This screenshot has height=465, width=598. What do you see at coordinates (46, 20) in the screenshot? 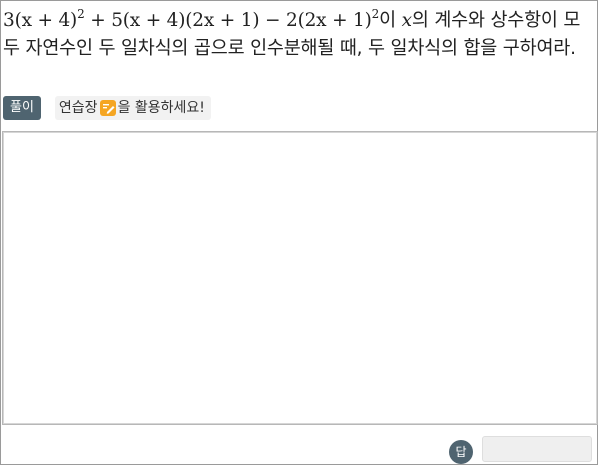
I see `expression-term-1: (x + 4)` at bounding box center [46, 20].